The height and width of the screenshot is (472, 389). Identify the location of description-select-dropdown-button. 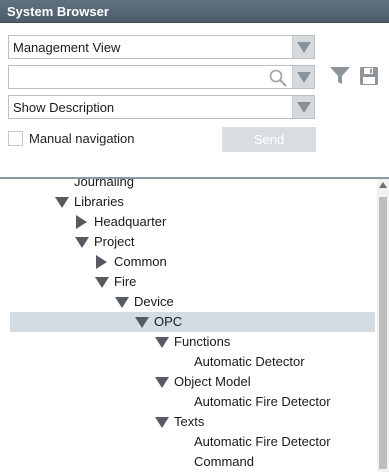
(303, 107).